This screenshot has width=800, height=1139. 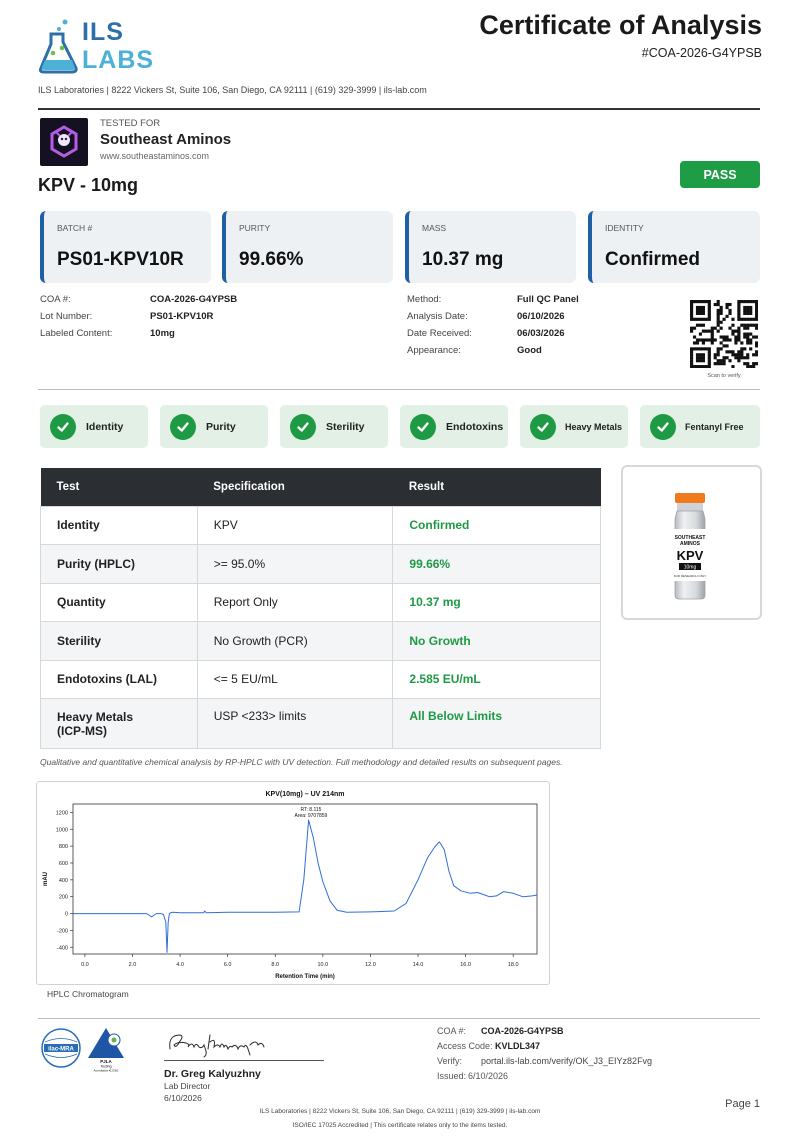 What do you see at coordinates (76, 333) in the screenshot?
I see `detail-content-label: Labeled Content:` at bounding box center [76, 333].